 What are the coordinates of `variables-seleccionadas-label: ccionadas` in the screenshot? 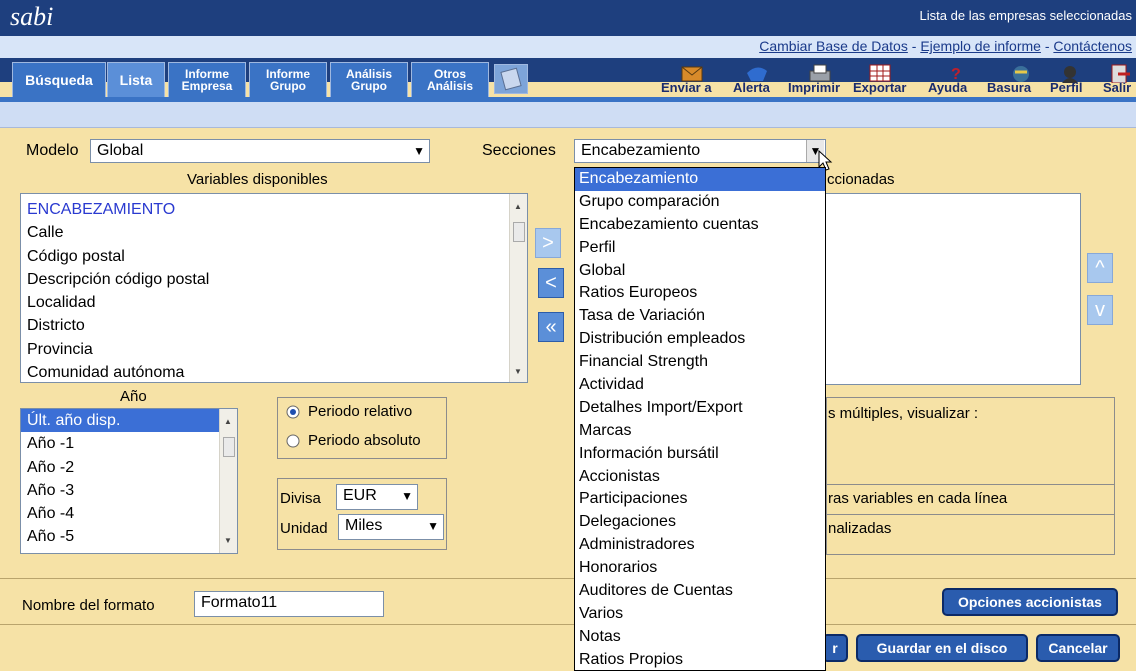 It's located at (861, 179).